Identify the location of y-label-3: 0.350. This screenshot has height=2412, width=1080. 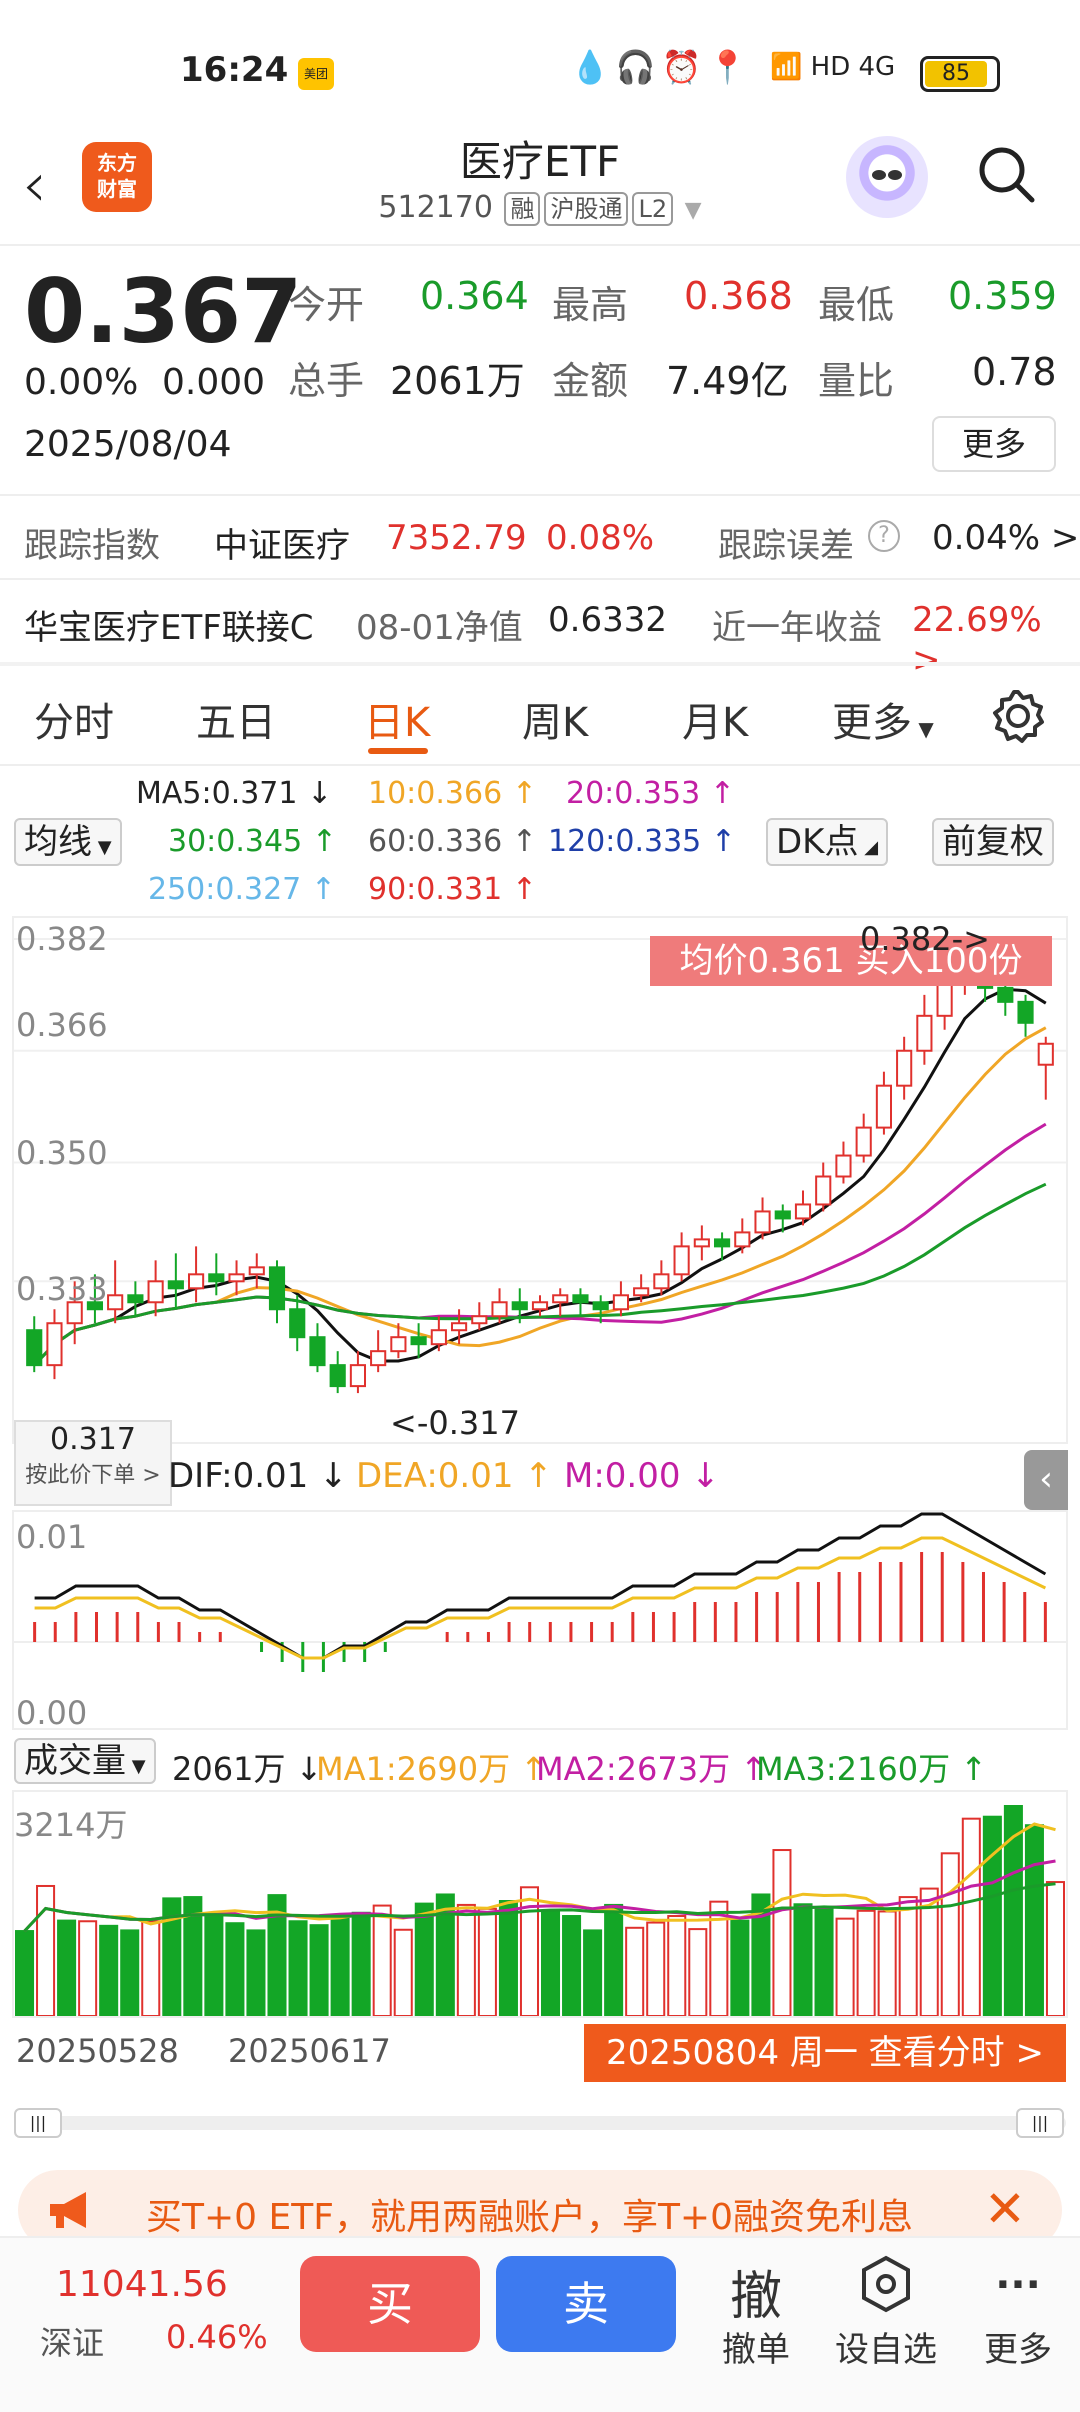
(62, 1153).